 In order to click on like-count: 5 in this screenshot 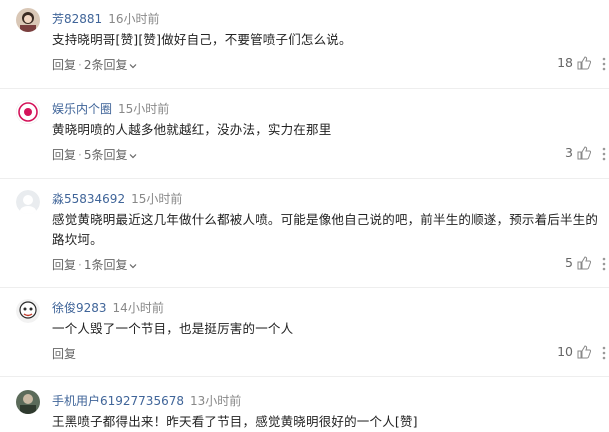, I will do `click(569, 262)`.